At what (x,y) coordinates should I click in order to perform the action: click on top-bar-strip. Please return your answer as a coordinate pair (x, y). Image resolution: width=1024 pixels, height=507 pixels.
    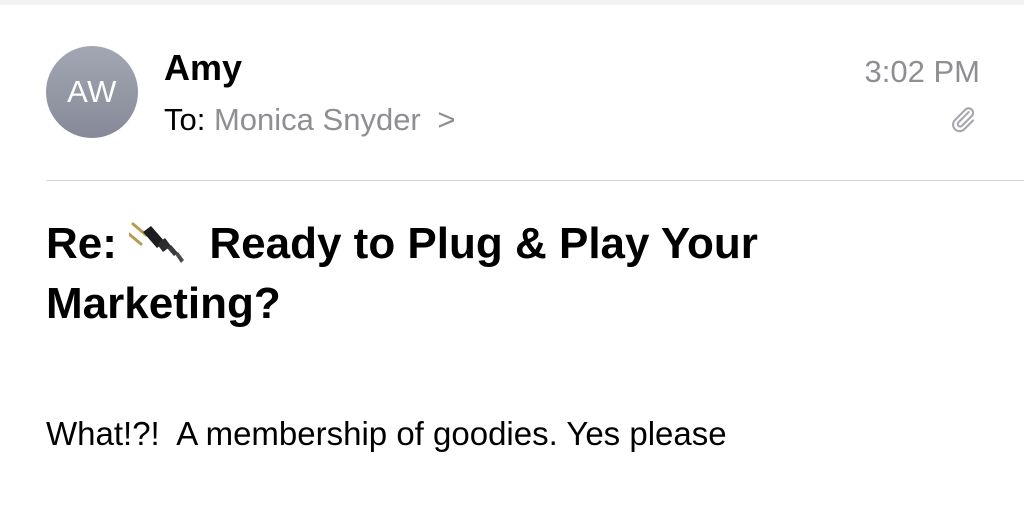
    Looking at the image, I should click on (512, 2).